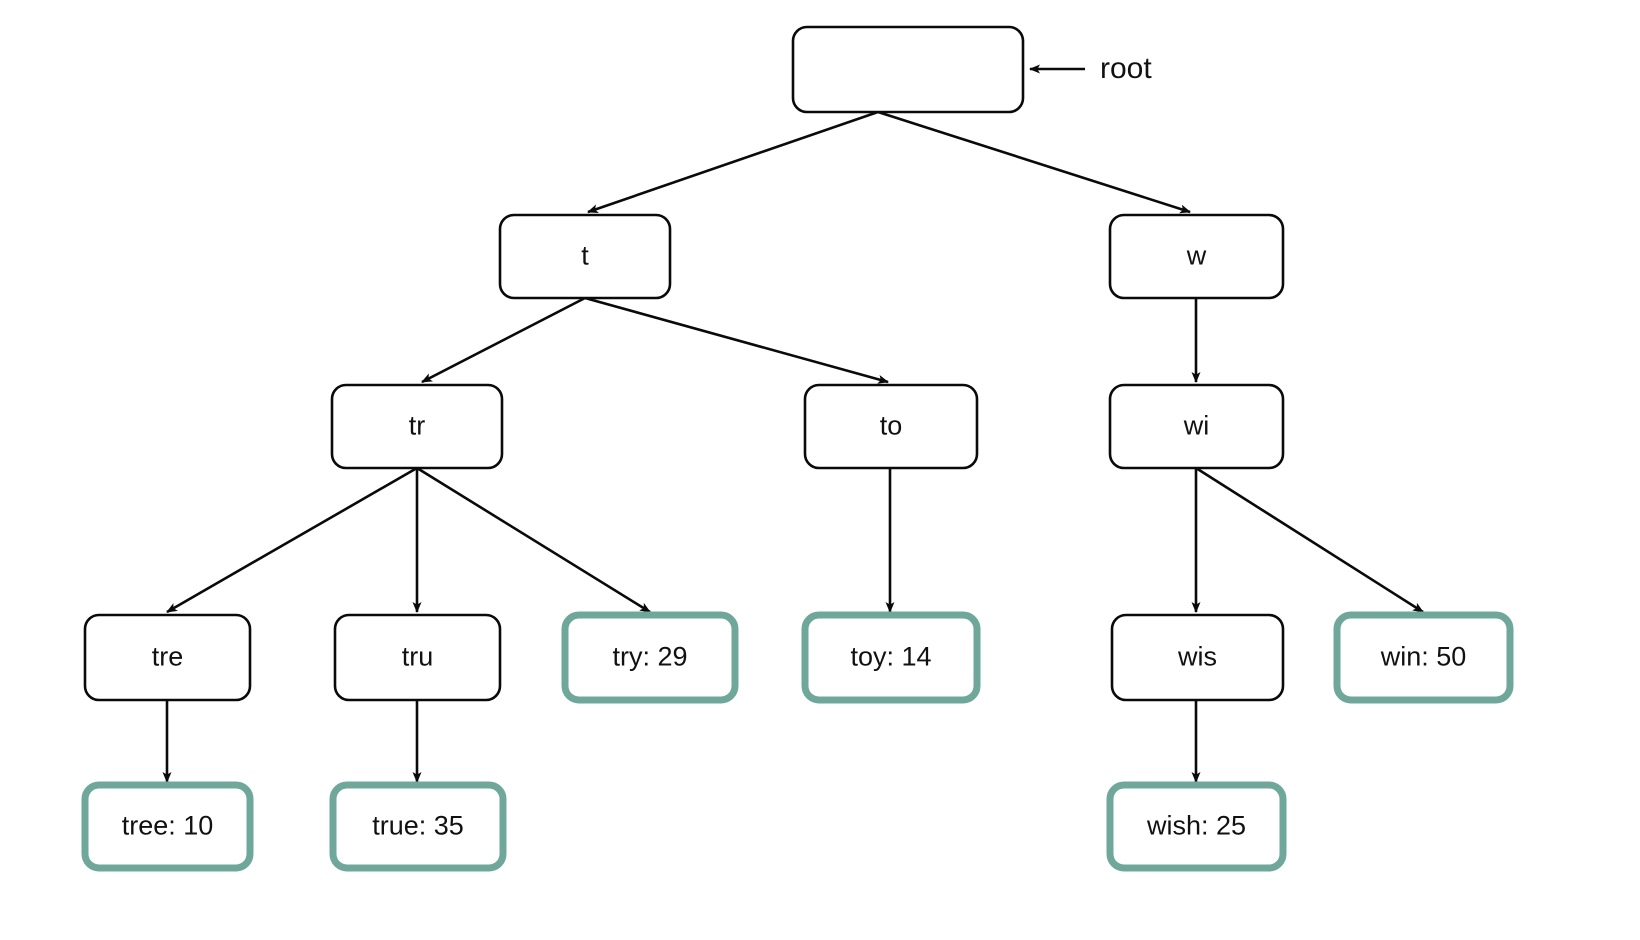 Image resolution: width=1640 pixels, height=940 pixels. I want to click on annotation-root-annotation: root, so click(1090, 68).